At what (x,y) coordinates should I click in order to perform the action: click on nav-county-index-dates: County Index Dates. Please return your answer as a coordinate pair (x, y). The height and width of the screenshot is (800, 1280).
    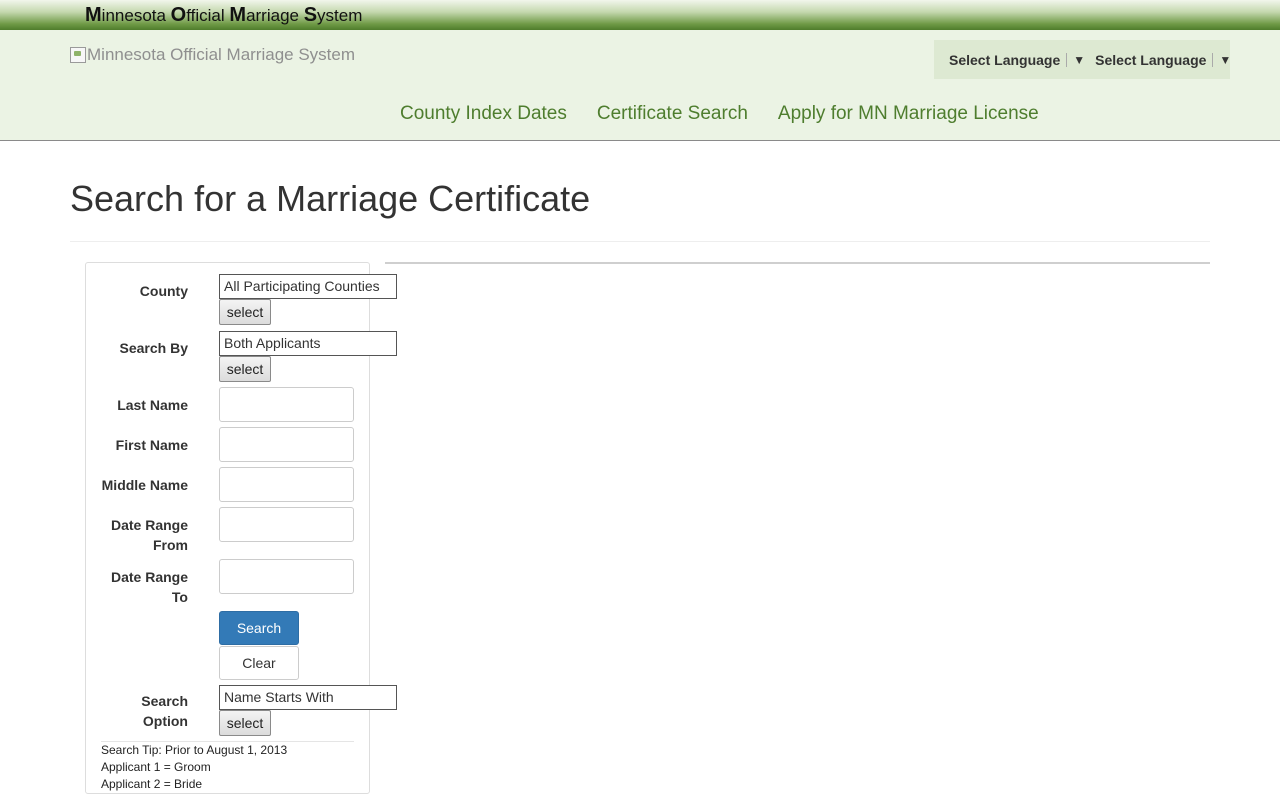
    Looking at the image, I should click on (483, 114).